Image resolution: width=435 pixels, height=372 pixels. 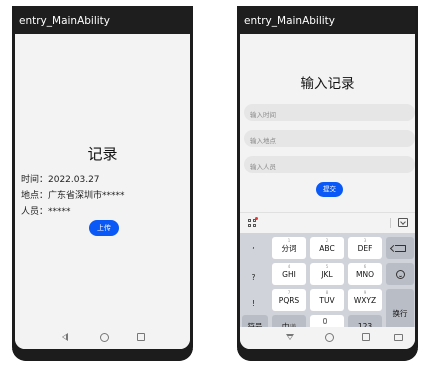 I want to click on punct-key-exclaim: !, so click(x=253, y=303).